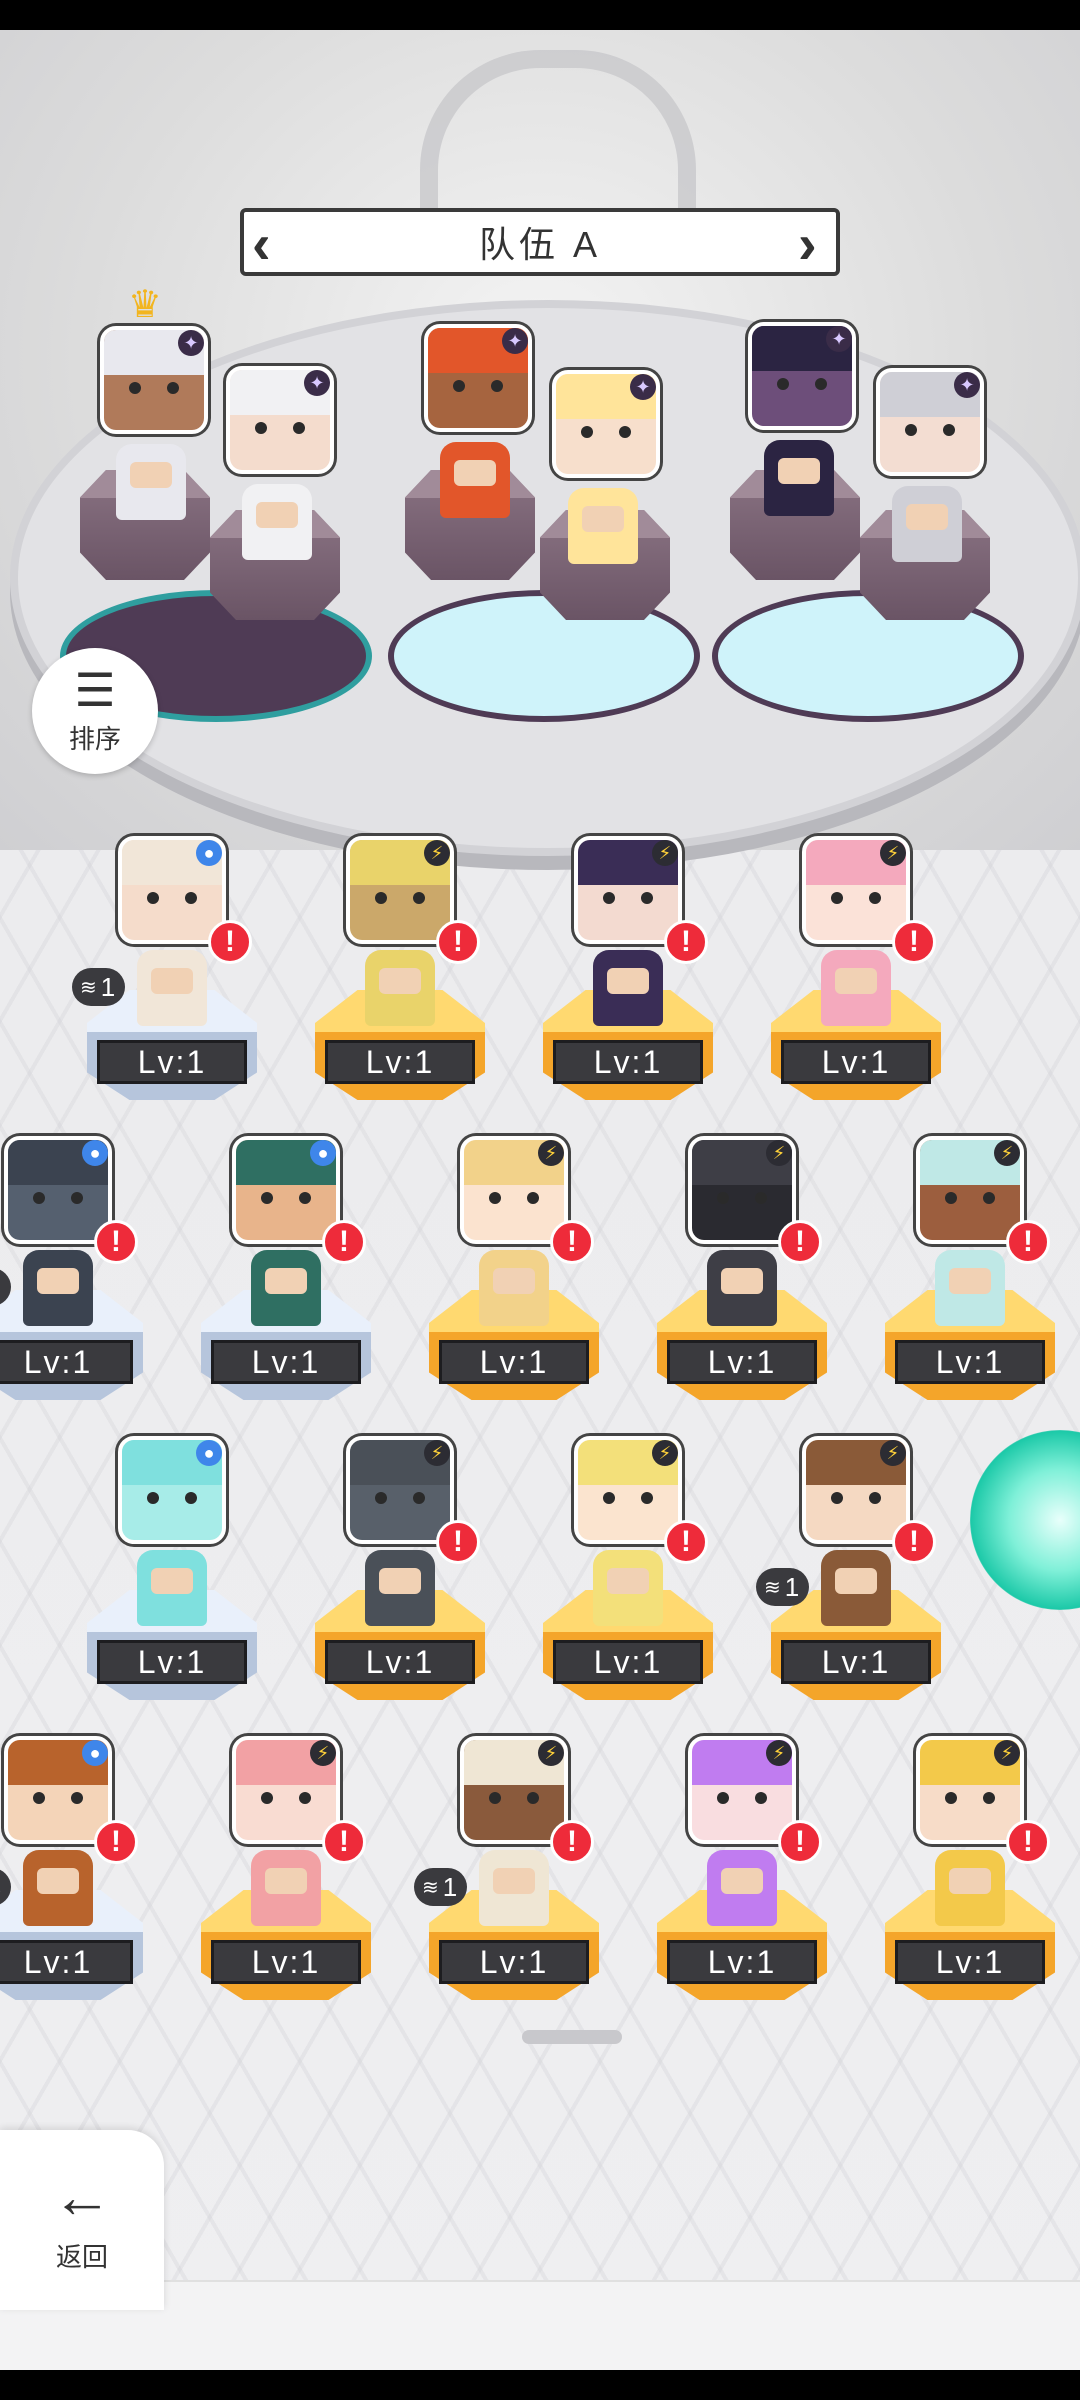 Image resolution: width=1080 pixels, height=2400 pixels. Describe the element at coordinates (95, 711) in the screenshot. I see `sort-button: ☰ 排序` at that location.